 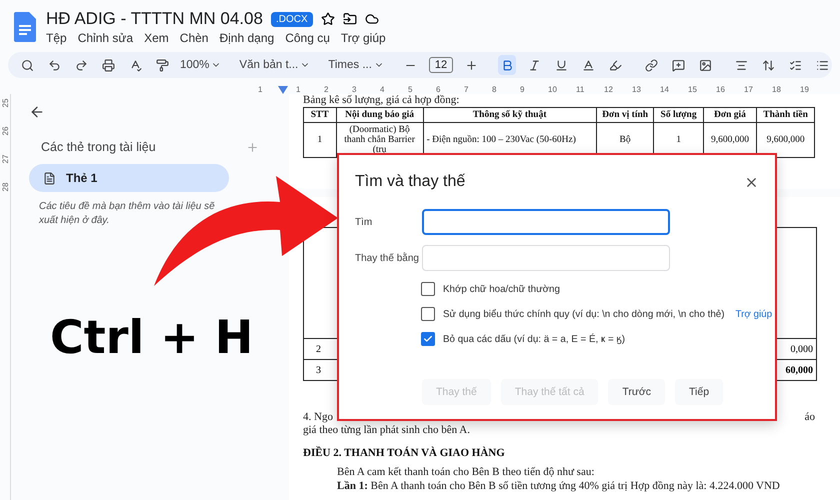 What do you see at coordinates (749, 89) in the screenshot?
I see `ruler-number: 17` at bounding box center [749, 89].